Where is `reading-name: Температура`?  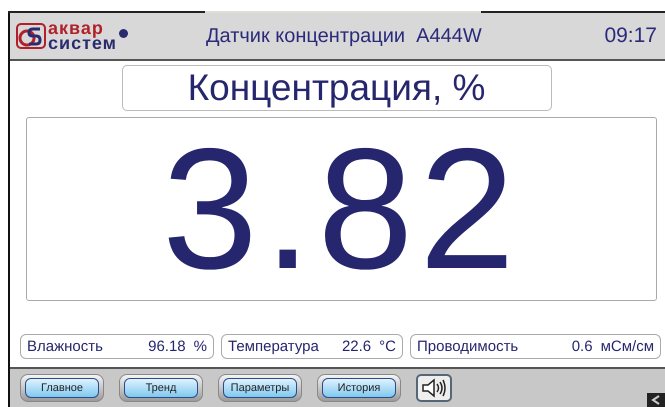
reading-name: Температура is located at coordinates (274, 346).